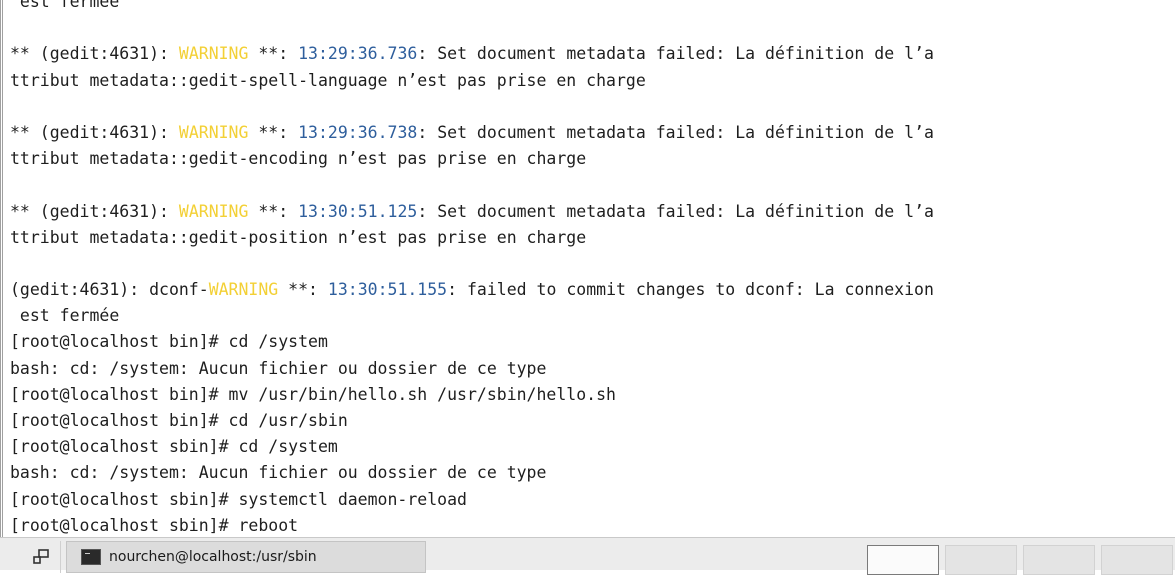 Image resolution: width=1175 pixels, height=575 pixels. I want to click on show-desktop-icon, so click(41, 556).